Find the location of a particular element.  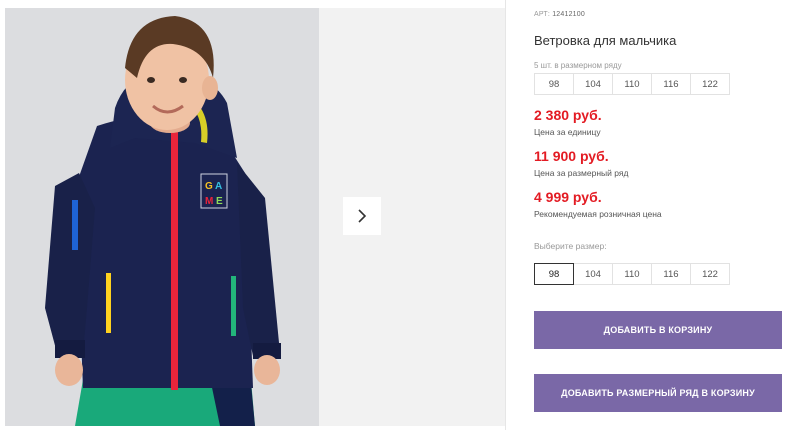

range-size: 110 is located at coordinates (632, 84).